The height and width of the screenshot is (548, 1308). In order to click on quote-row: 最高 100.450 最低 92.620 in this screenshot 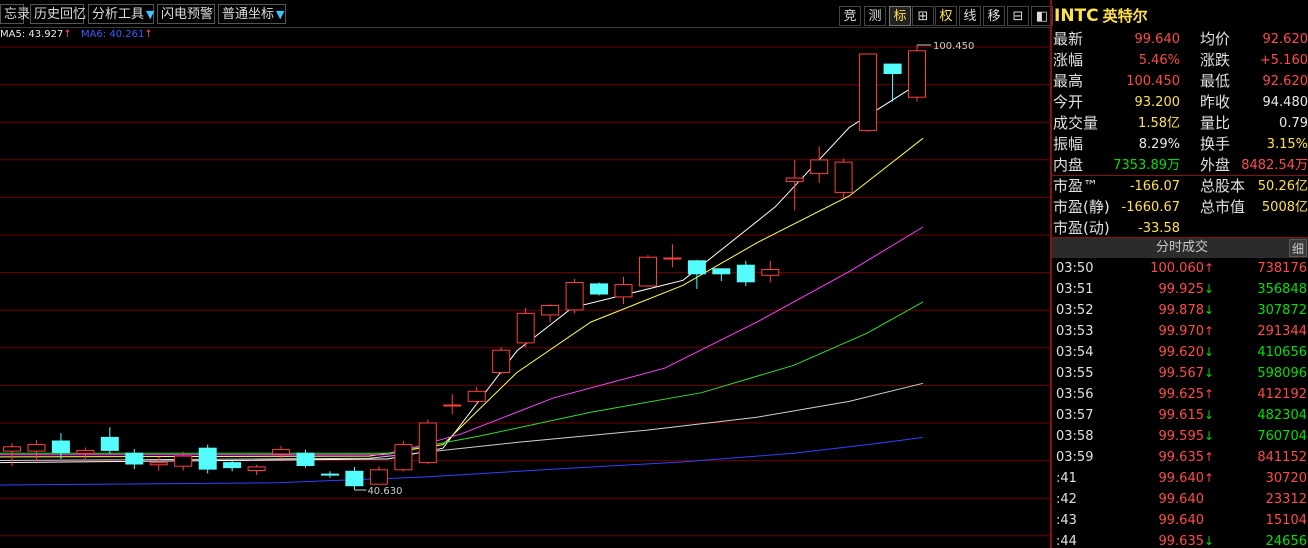, I will do `click(1180, 81)`.